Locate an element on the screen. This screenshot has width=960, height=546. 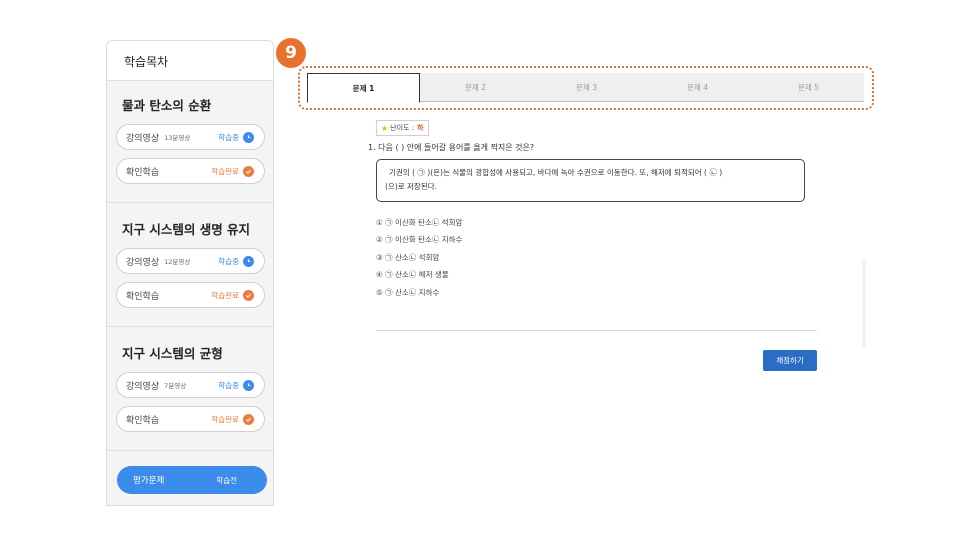
passage-line-2: (으)로 저장된다. is located at coordinates (411, 186).